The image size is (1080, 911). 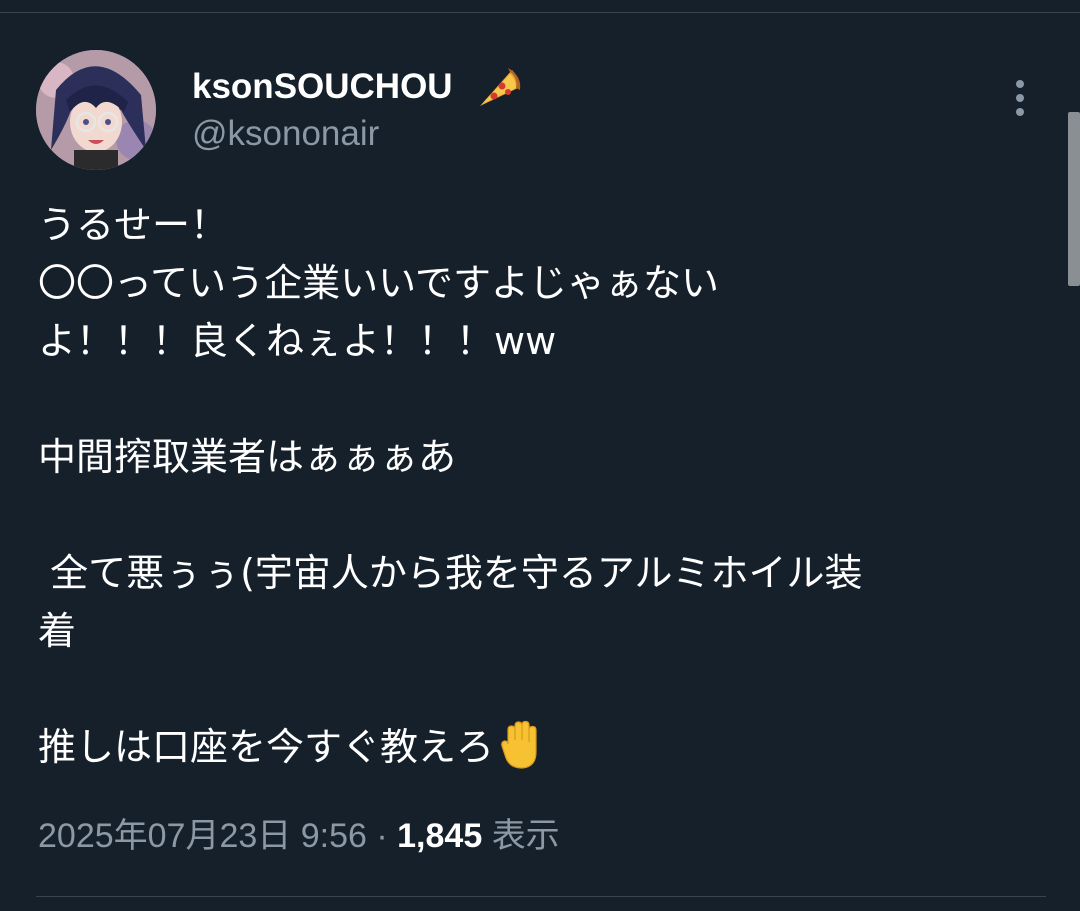 I want to click on tweet-line: 全て悪ぅぅ(宇宙人から我を守るアルミホイル装, so click(x=450, y=573).